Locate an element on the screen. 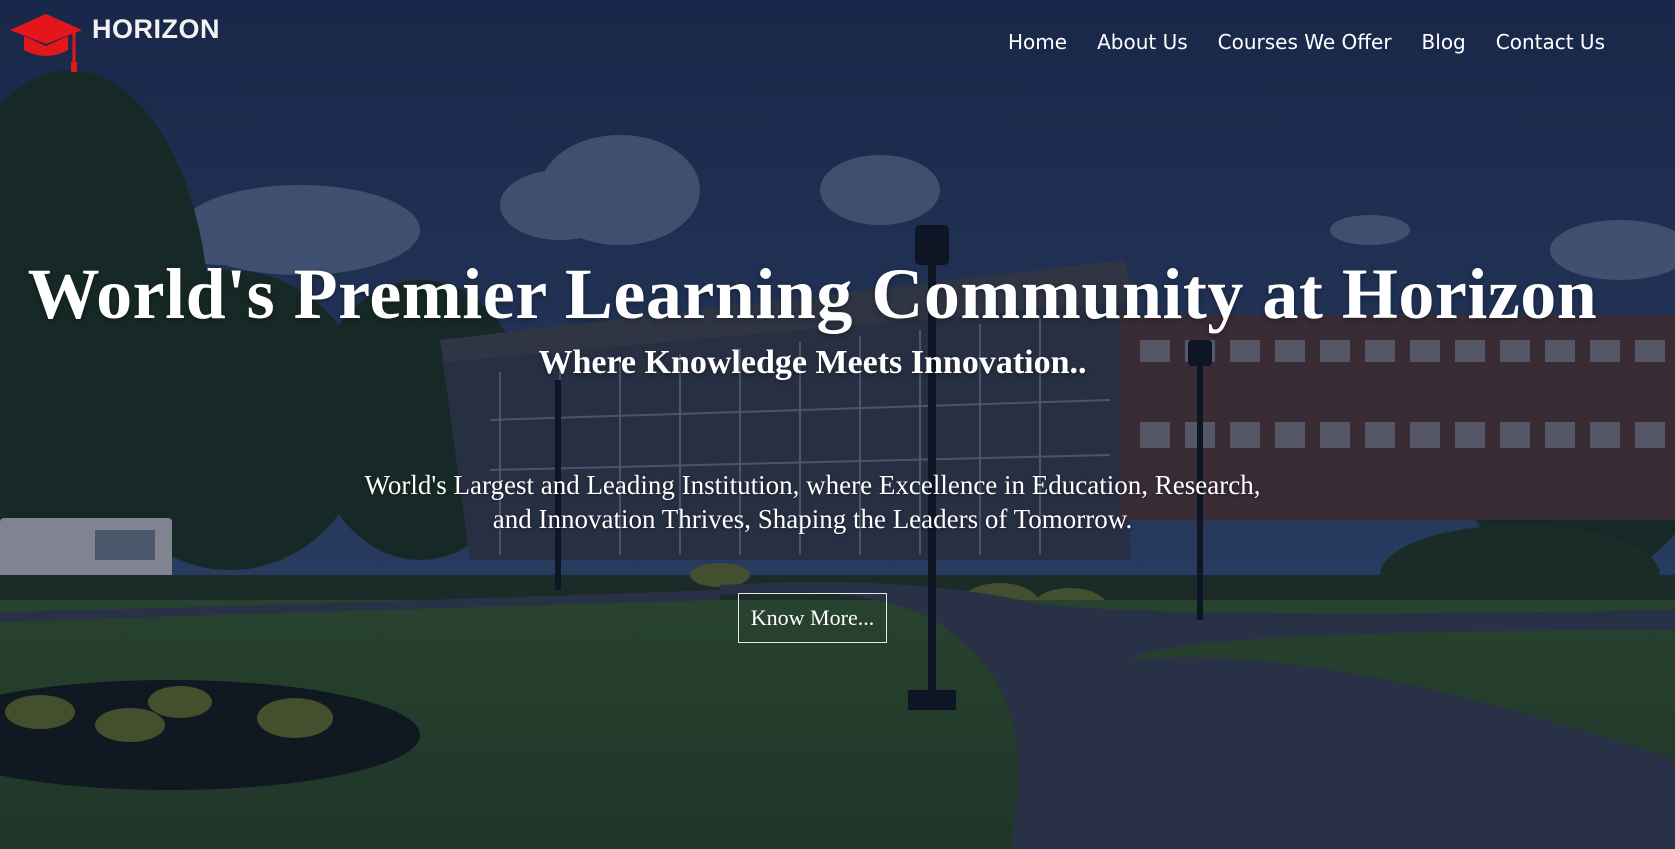  nav-about-us: About Us is located at coordinates (1142, 42).